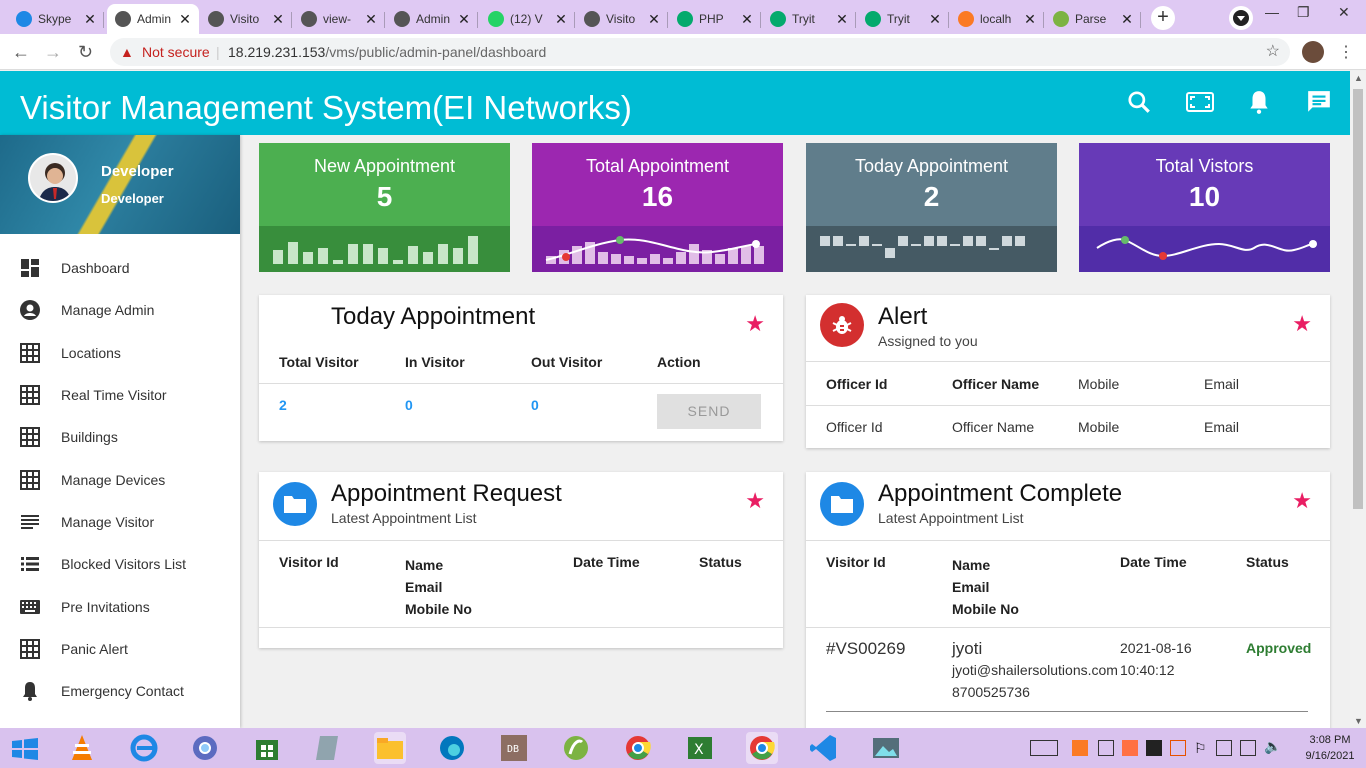 This screenshot has width=1366, height=768. What do you see at coordinates (1272, 746) in the screenshot?
I see `volume-icon: 🔈` at bounding box center [1272, 746].